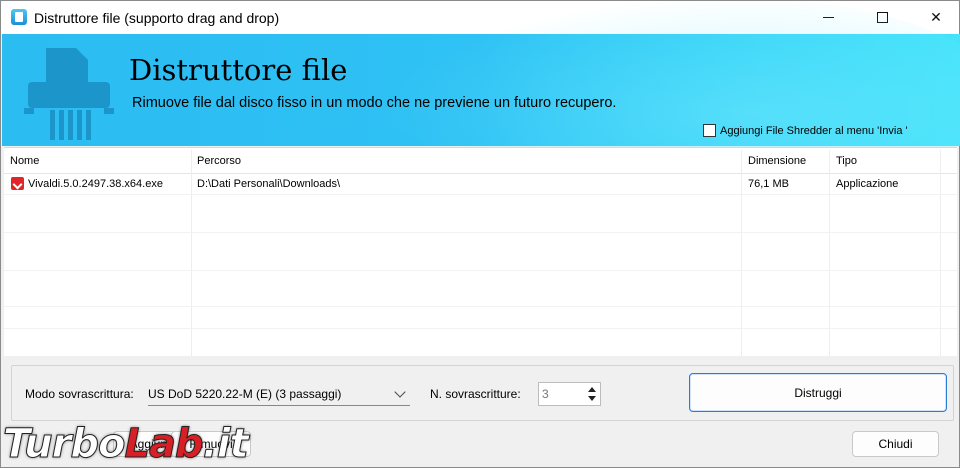 The width and height of the screenshot is (960, 468). Describe the element at coordinates (79, 394) in the screenshot. I see `overwrite-mode-label: Modo sovrascrittura:` at that location.